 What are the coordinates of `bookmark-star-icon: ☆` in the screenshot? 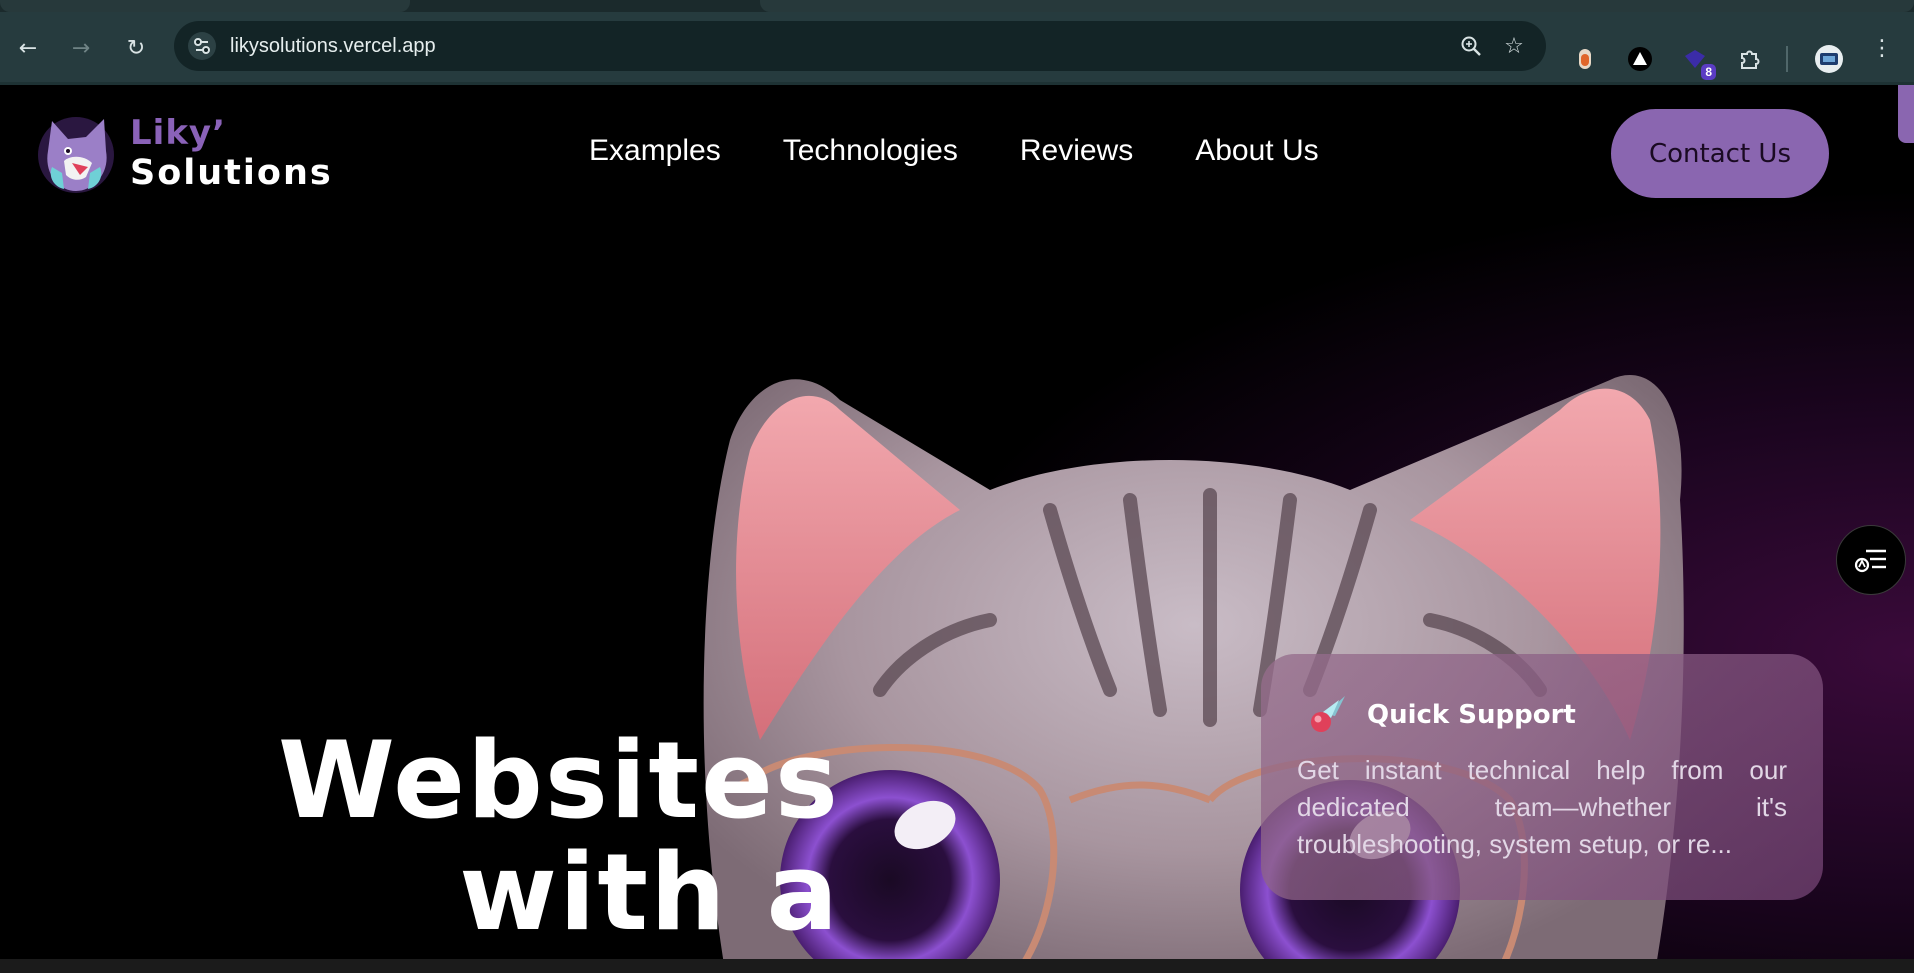 It's located at (1514, 46).